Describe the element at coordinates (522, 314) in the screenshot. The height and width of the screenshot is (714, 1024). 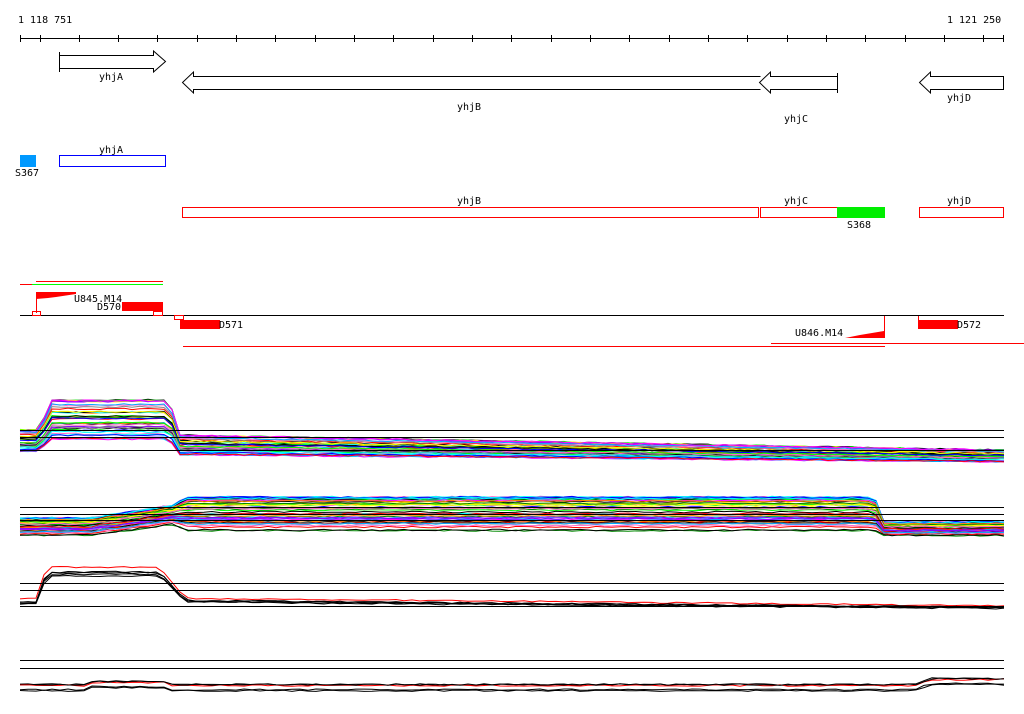
I see `segments-track: U845.M14 D570 D571 U846.M14 D572` at that location.